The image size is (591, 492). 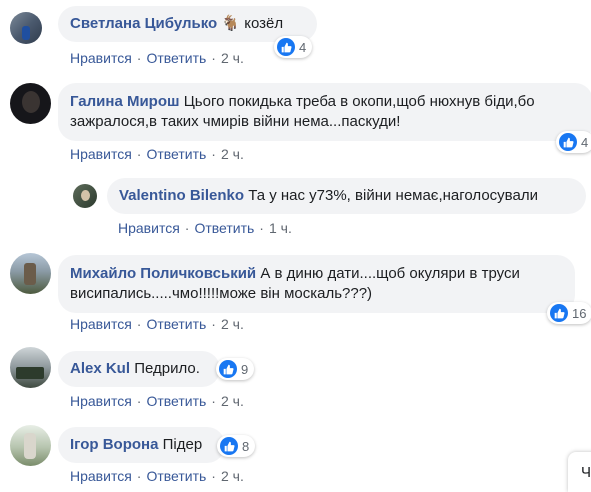 What do you see at coordinates (579, 472) in the screenshot?
I see `chat-corner-button: Ч` at bounding box center [579, 472].